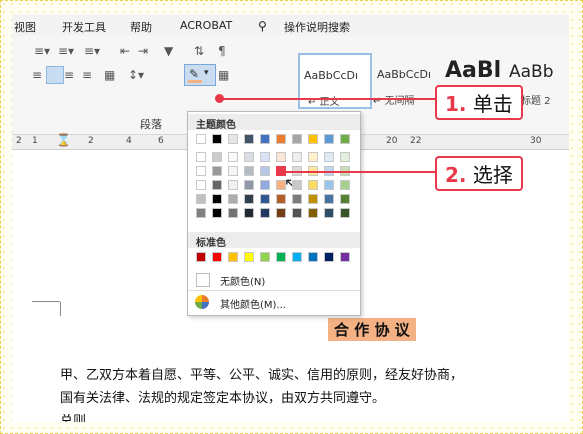  Describe the element at coordinates (84, 27) in the screenshot. I see `tab-developer: 开发工具` at that location.